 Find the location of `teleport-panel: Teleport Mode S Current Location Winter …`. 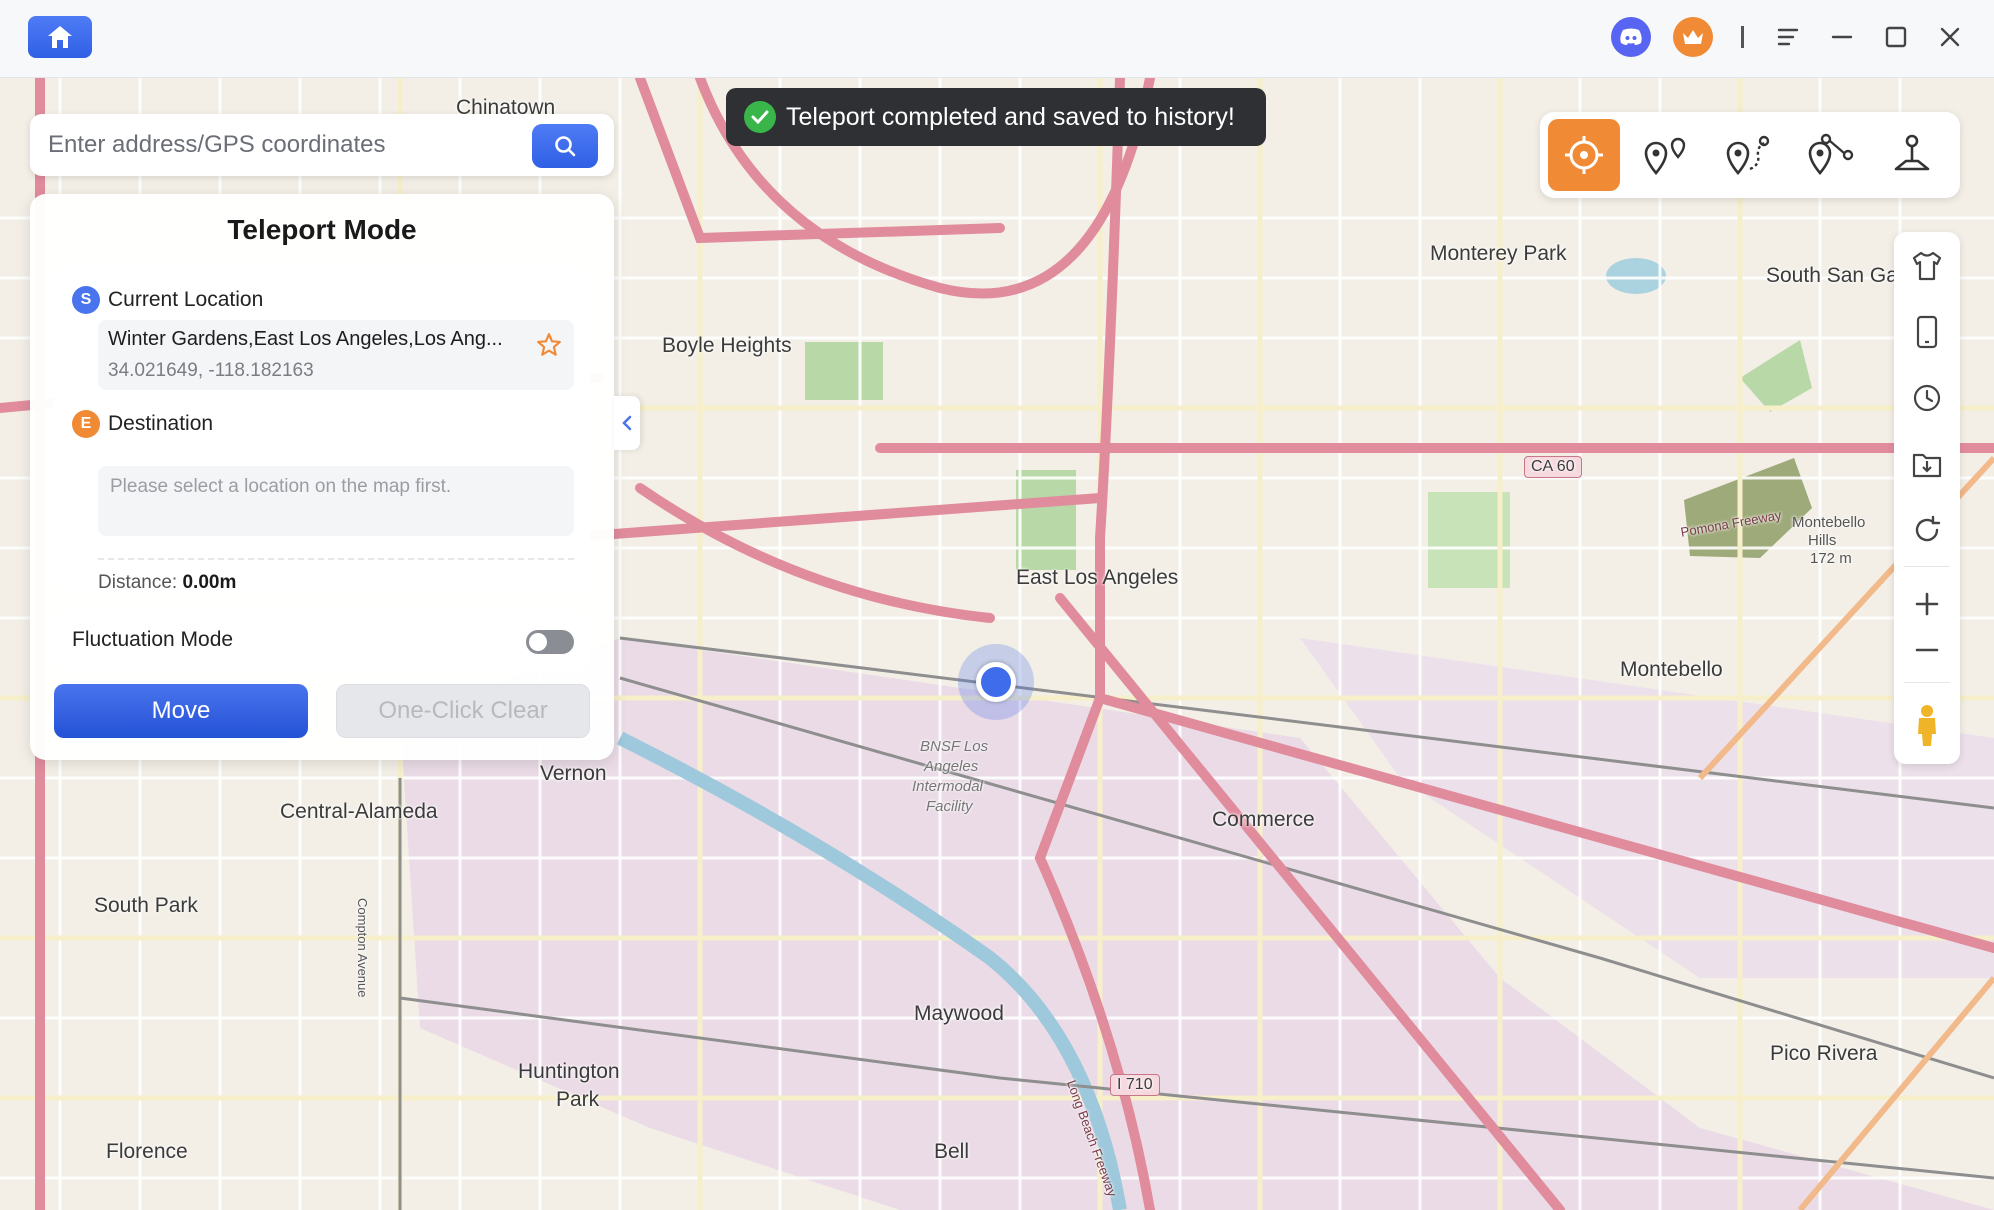

teleport-panel: Teleport Mode S Current Location Winter … is located at coordinates (322, 477).